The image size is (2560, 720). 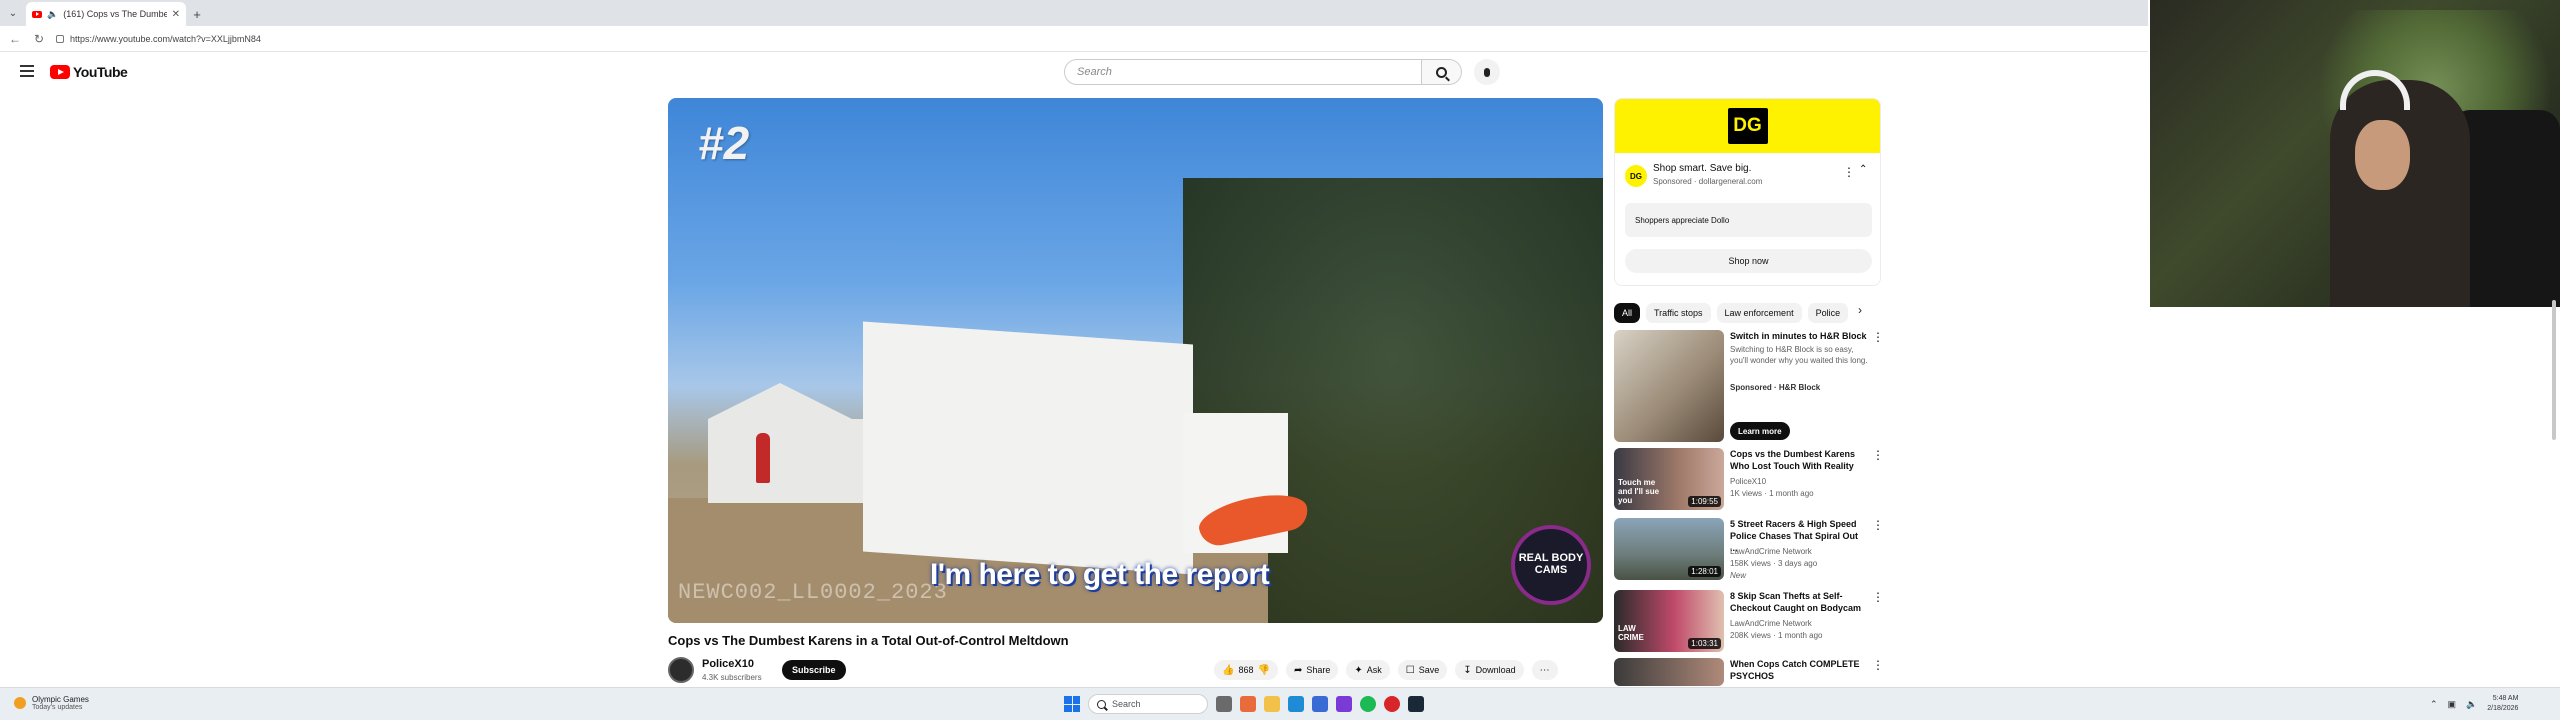 What do you see at coordinates (1759, 313) in the screenshot?
I see `chip-law-enforcement: Law enforcement` at bounding box center [1759, 313].